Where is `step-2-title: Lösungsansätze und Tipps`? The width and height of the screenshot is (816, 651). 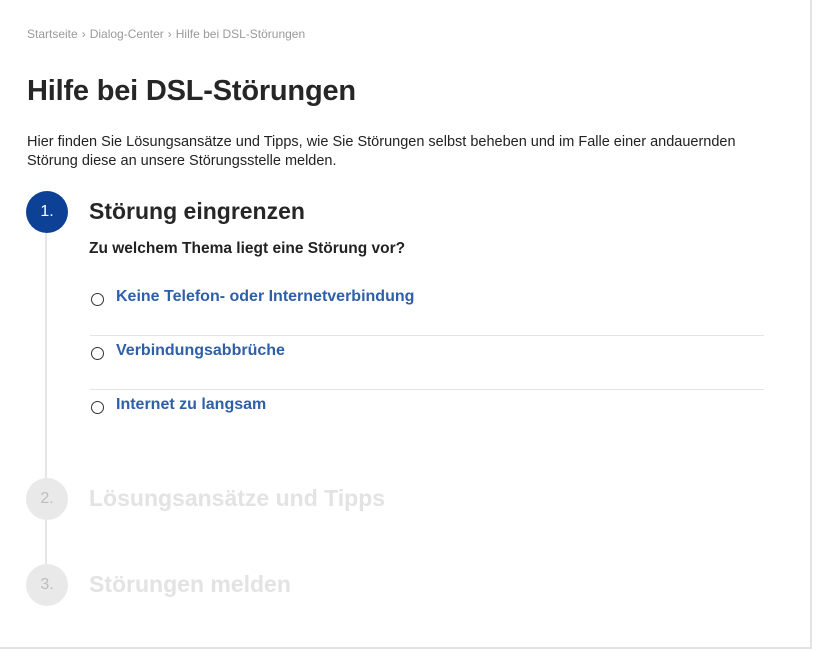
step-2-title: Lösungsansätze und Tipps is located at coordinates (237, 498).